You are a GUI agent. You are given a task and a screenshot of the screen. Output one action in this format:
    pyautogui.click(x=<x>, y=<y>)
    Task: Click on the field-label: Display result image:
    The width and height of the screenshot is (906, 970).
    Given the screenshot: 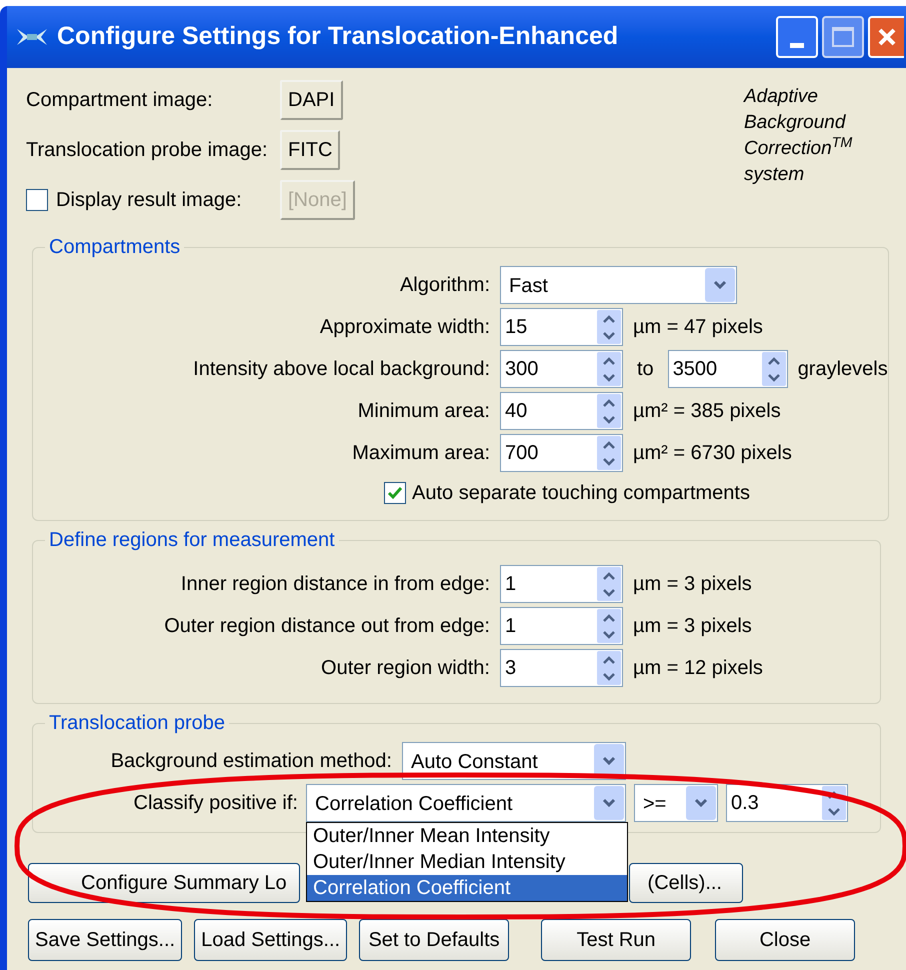 What is the action you would take?
    pyautogui.click(x=149, y=200)
    